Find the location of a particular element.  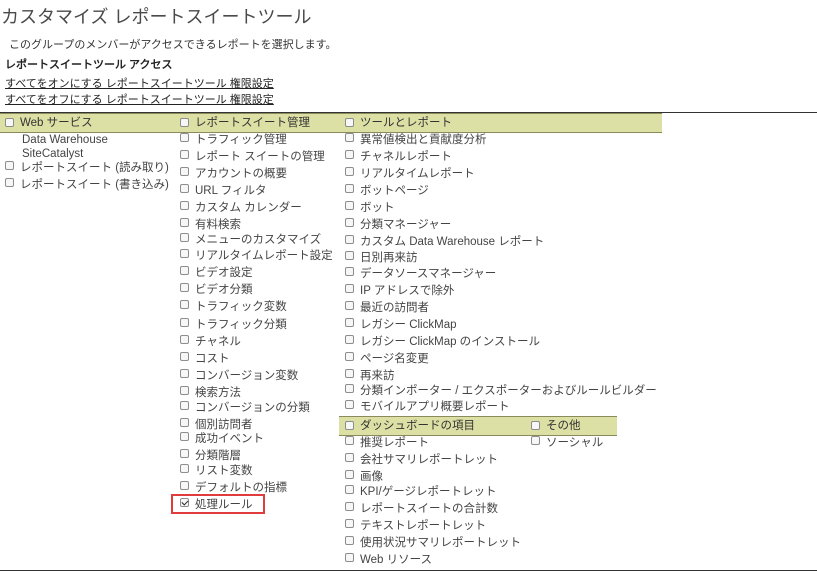

permission-item: KPI/ゲージレポートレット is located at coordinates (421, 493).